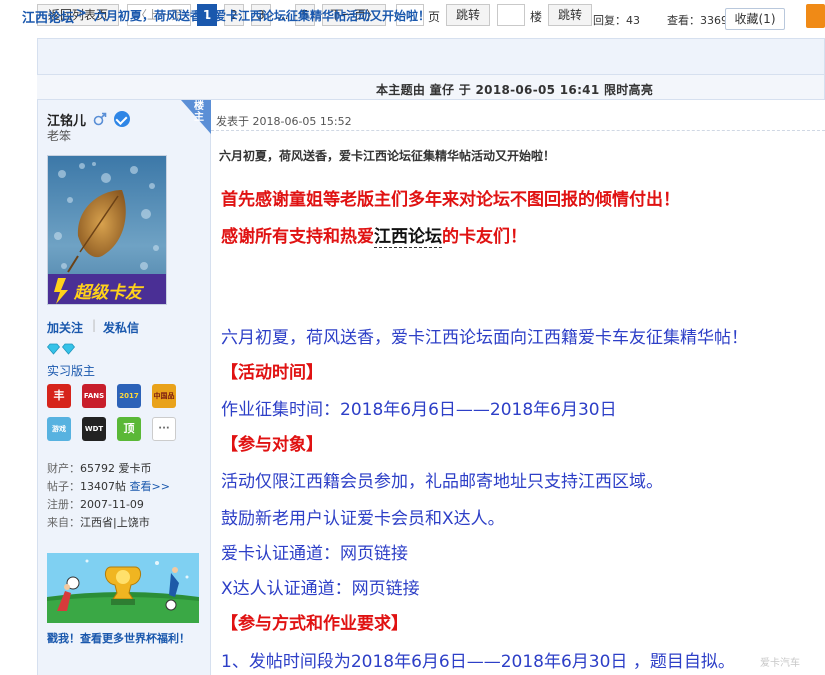 Image resolution: width=825 pixels, height=675 pixels. What do you see at coordinates (59, 396) in the screenshot?
I see `medal-icon: 丰` at bounding box center [59, 396].